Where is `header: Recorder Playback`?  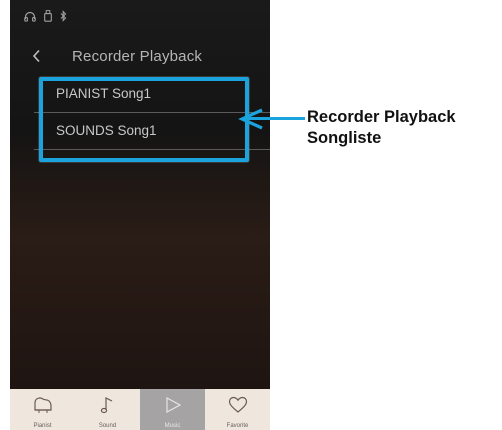
header: Recorder Playback is located at coordinates (140, 56).